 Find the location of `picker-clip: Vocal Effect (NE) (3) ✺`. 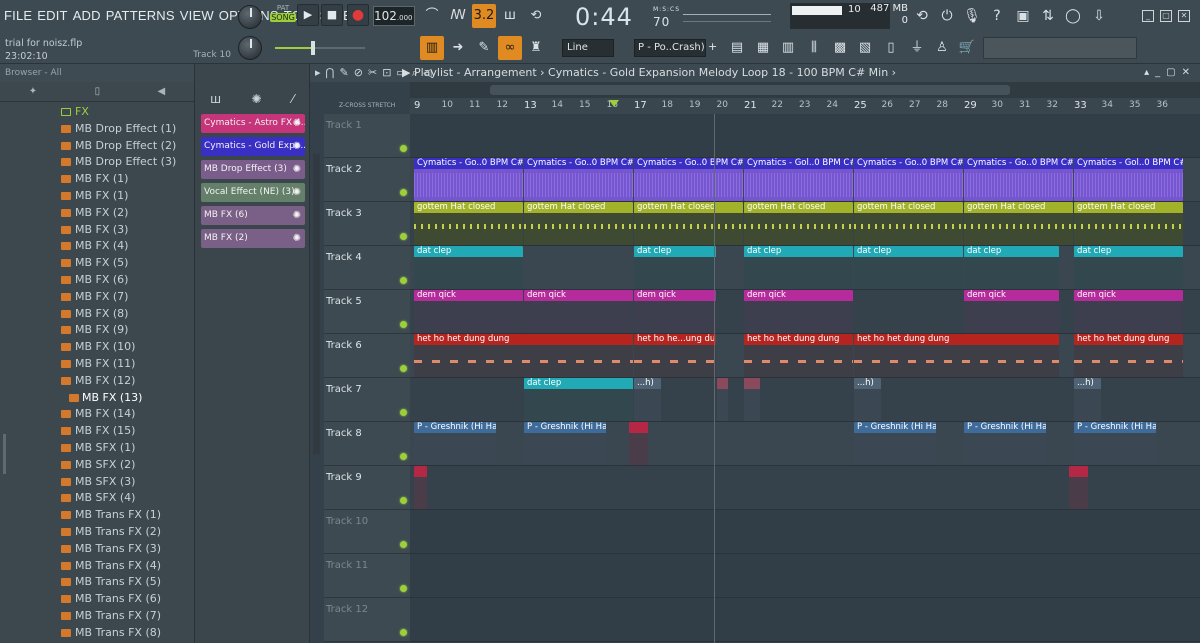

picker-clip: Vocal Effect (NE) (3) ✺ is located at coordinates (253, 192).